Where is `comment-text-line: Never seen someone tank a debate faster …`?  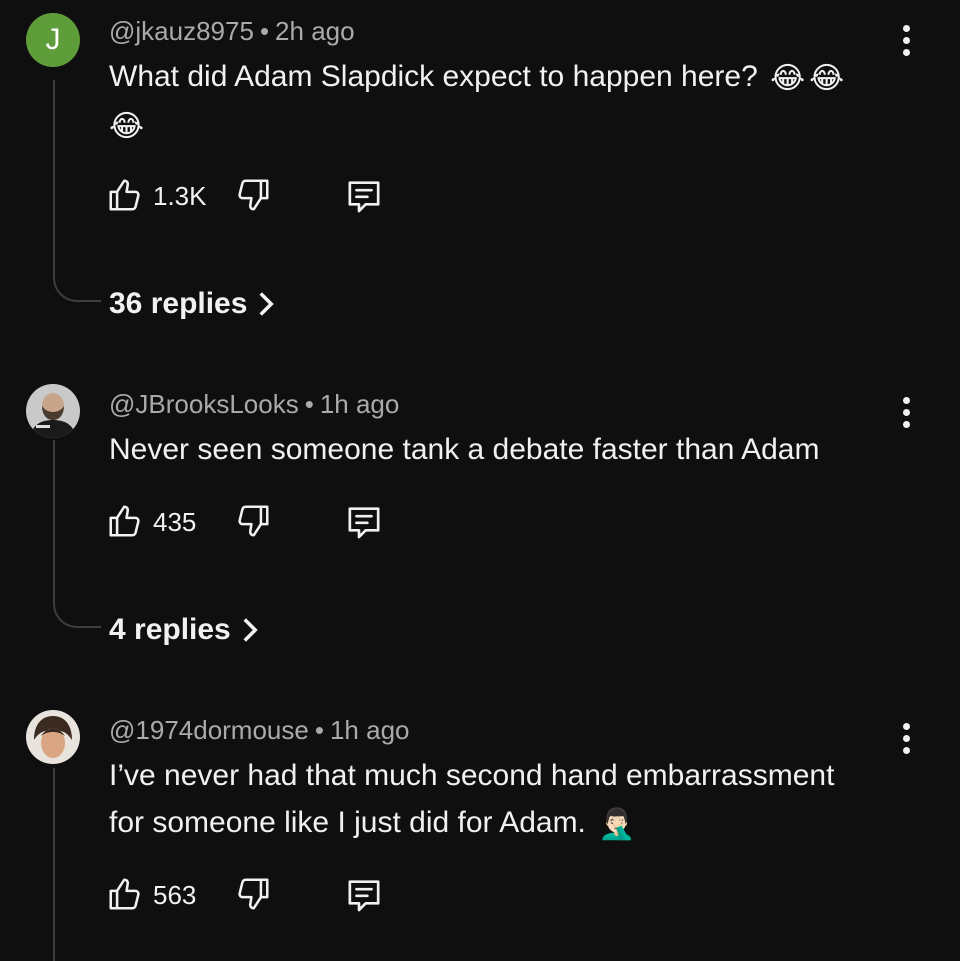 comment-text-line: Never seen someone tank a debate faster … is located at coordinates (464, 449).